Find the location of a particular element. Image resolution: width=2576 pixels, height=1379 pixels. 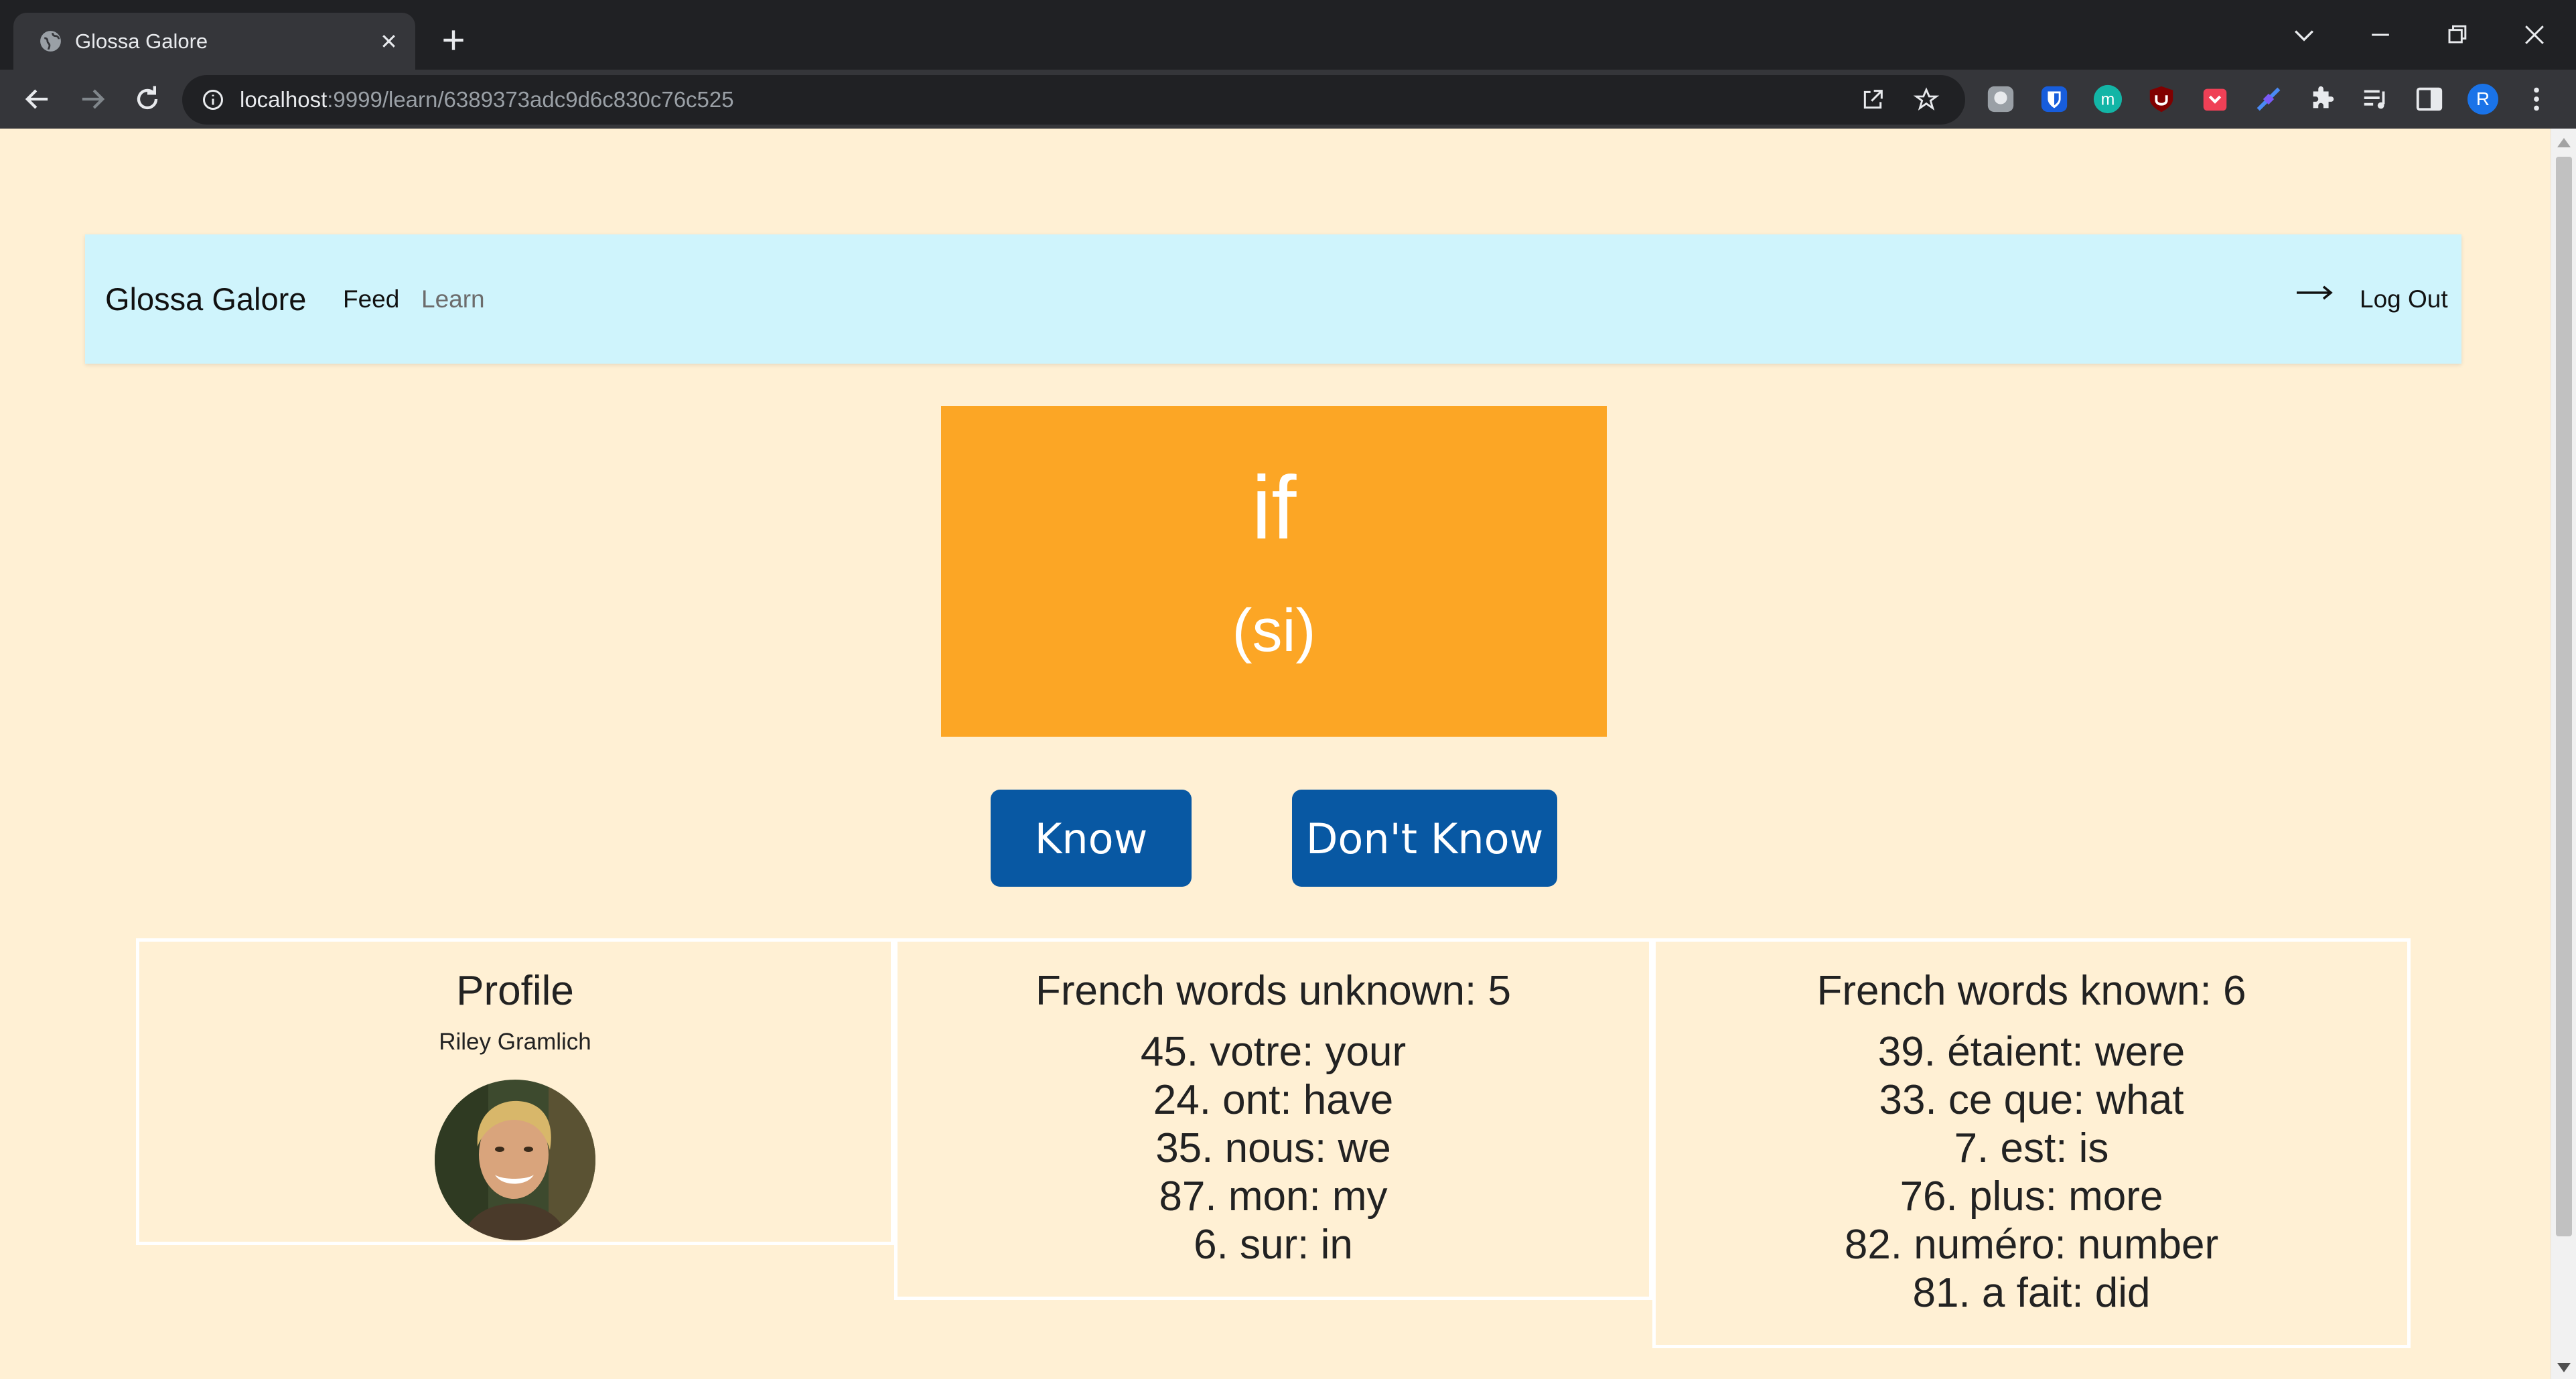

known-word-item: 7. est: is is located at coordinates (2031, 1148).